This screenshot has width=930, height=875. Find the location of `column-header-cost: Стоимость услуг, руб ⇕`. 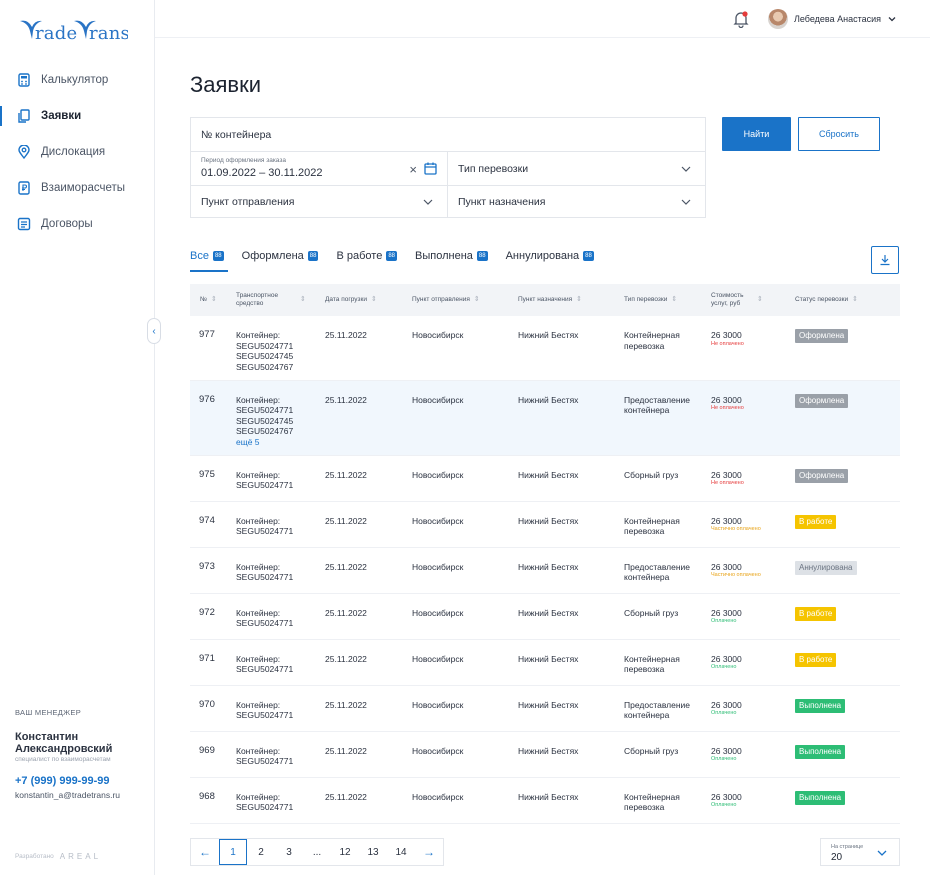

column-header-cost: Стоимость услуг, руб ⇕ is located at coordinates (749, 300).